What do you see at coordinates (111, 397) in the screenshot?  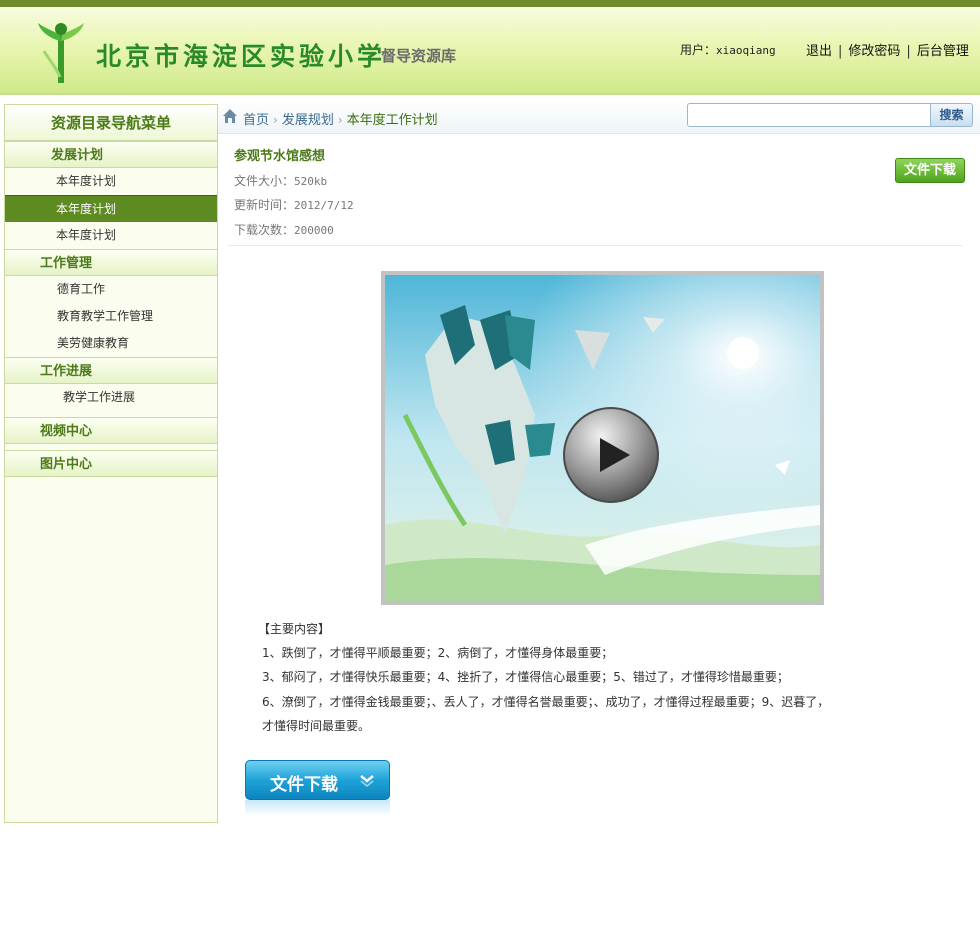 I see `sidebar-item-teaching-progress: 教学工作进展` at bounding box center [111, 397].